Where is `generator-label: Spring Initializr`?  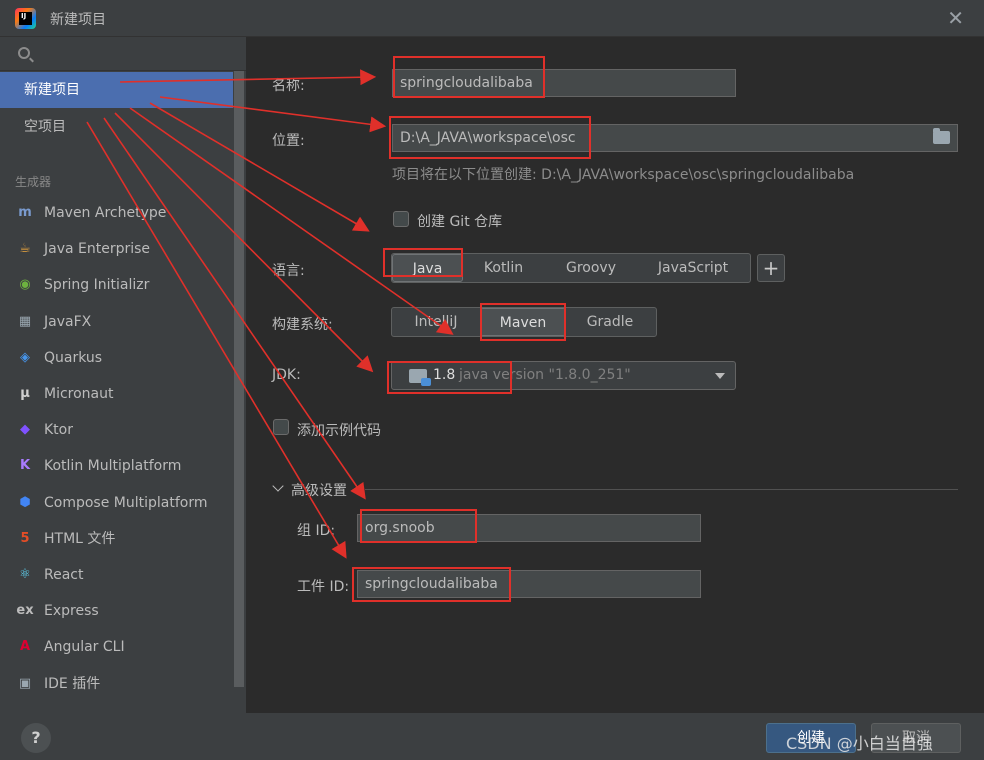
generator-label: Spring Initializr is located at coordinates (97, 285).